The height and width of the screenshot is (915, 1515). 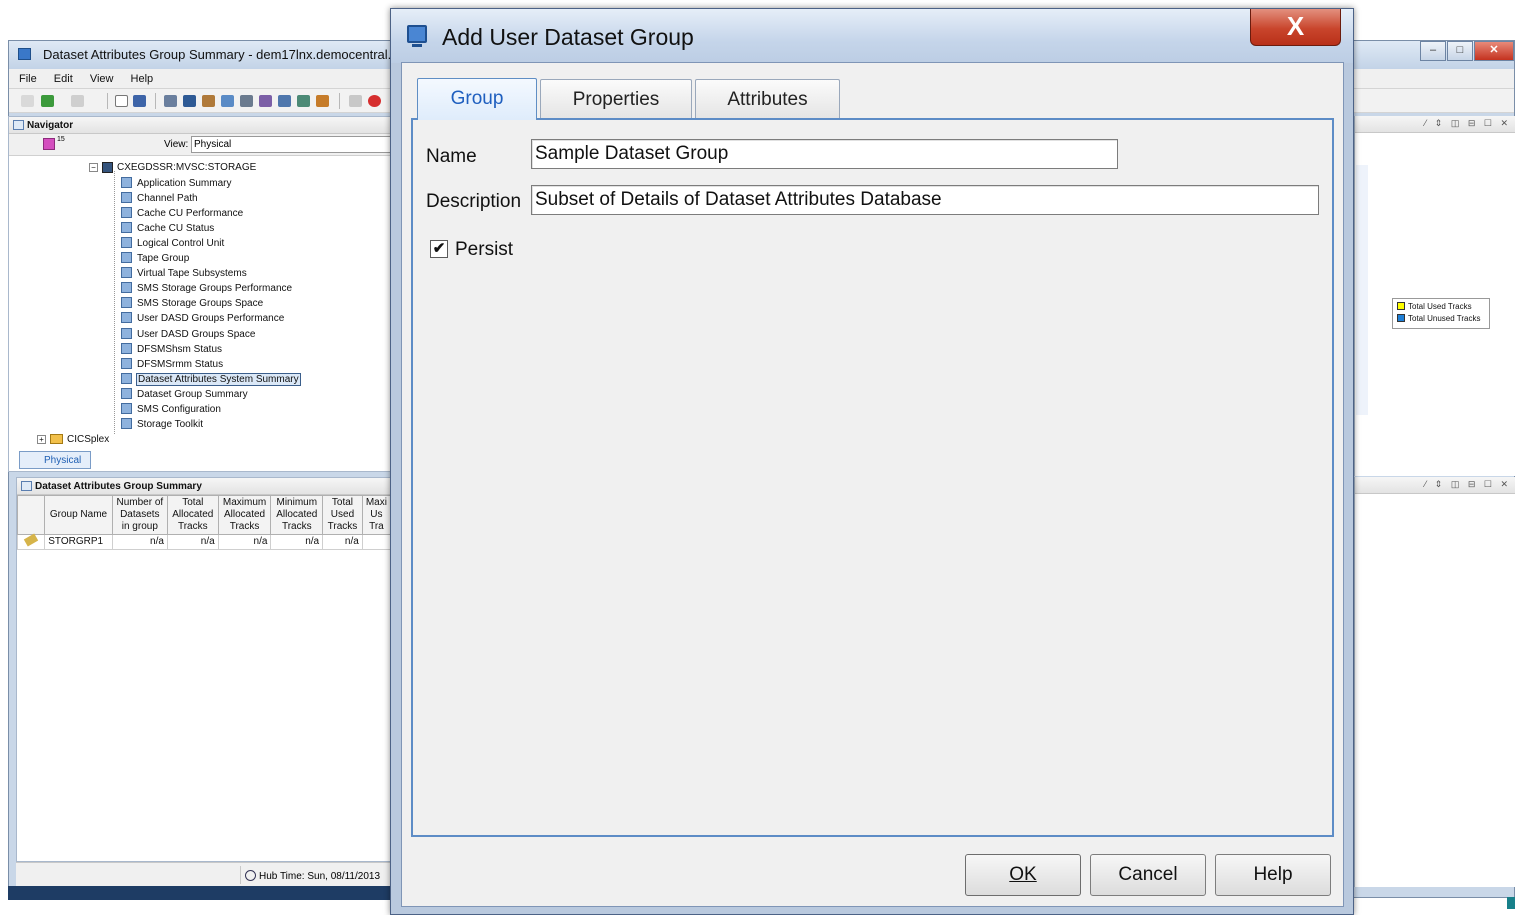 What do you see at coordinates (297, 515) in the screenshot?
I see `column-header: Minimum Allocated Tracks` at bounding box center [297, 515].